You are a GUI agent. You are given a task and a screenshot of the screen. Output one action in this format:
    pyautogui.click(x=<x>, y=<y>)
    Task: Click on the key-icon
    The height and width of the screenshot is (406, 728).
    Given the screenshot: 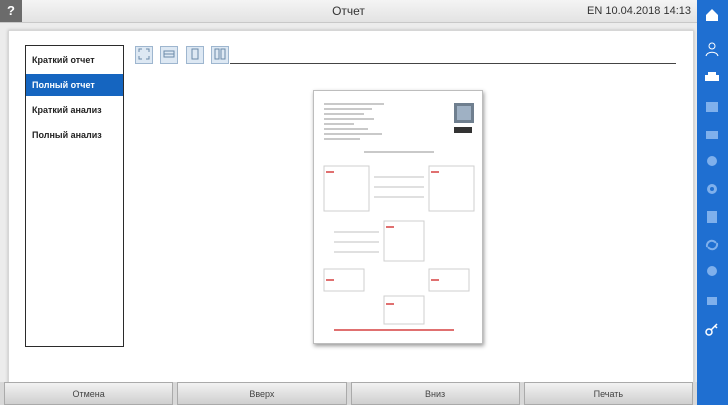 What is the action you would take?
    pyautogui.click(x=712, y=329)
    